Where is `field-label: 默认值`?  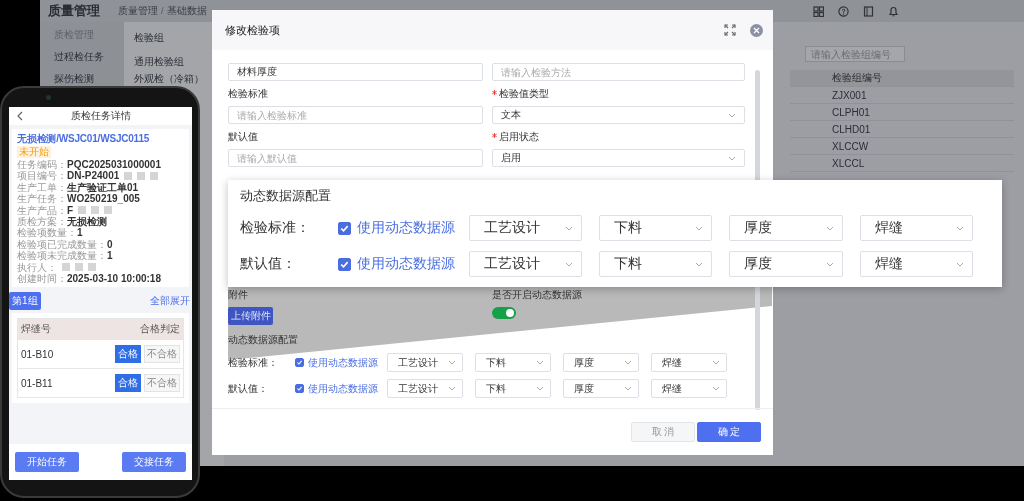
field-label: 默认值 is located at coordinates (243, 136).